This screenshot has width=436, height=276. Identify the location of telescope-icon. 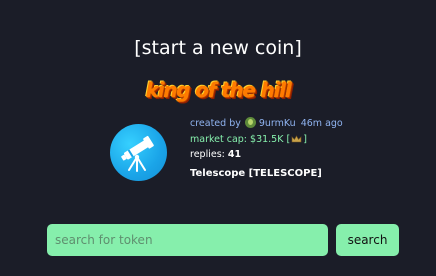
(137, 153).